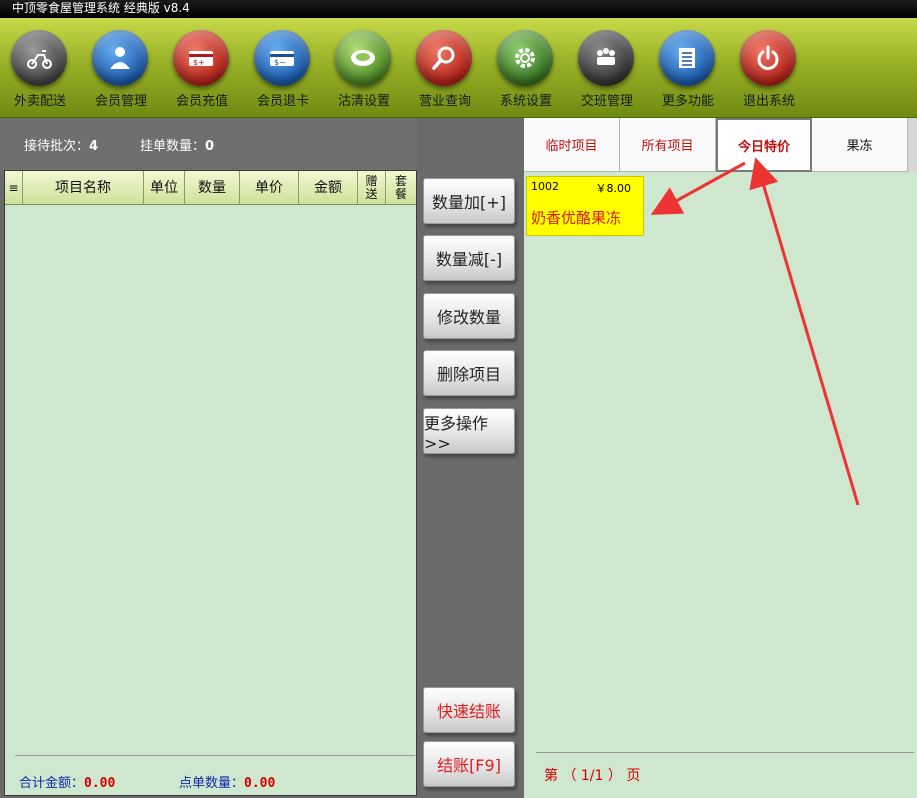 This screenshot has width=917, height=798. What do you see at coordinates (94, 146) in the screenshot?
I see `waiting-batch-value: 4` at bounding box center [94, 146].